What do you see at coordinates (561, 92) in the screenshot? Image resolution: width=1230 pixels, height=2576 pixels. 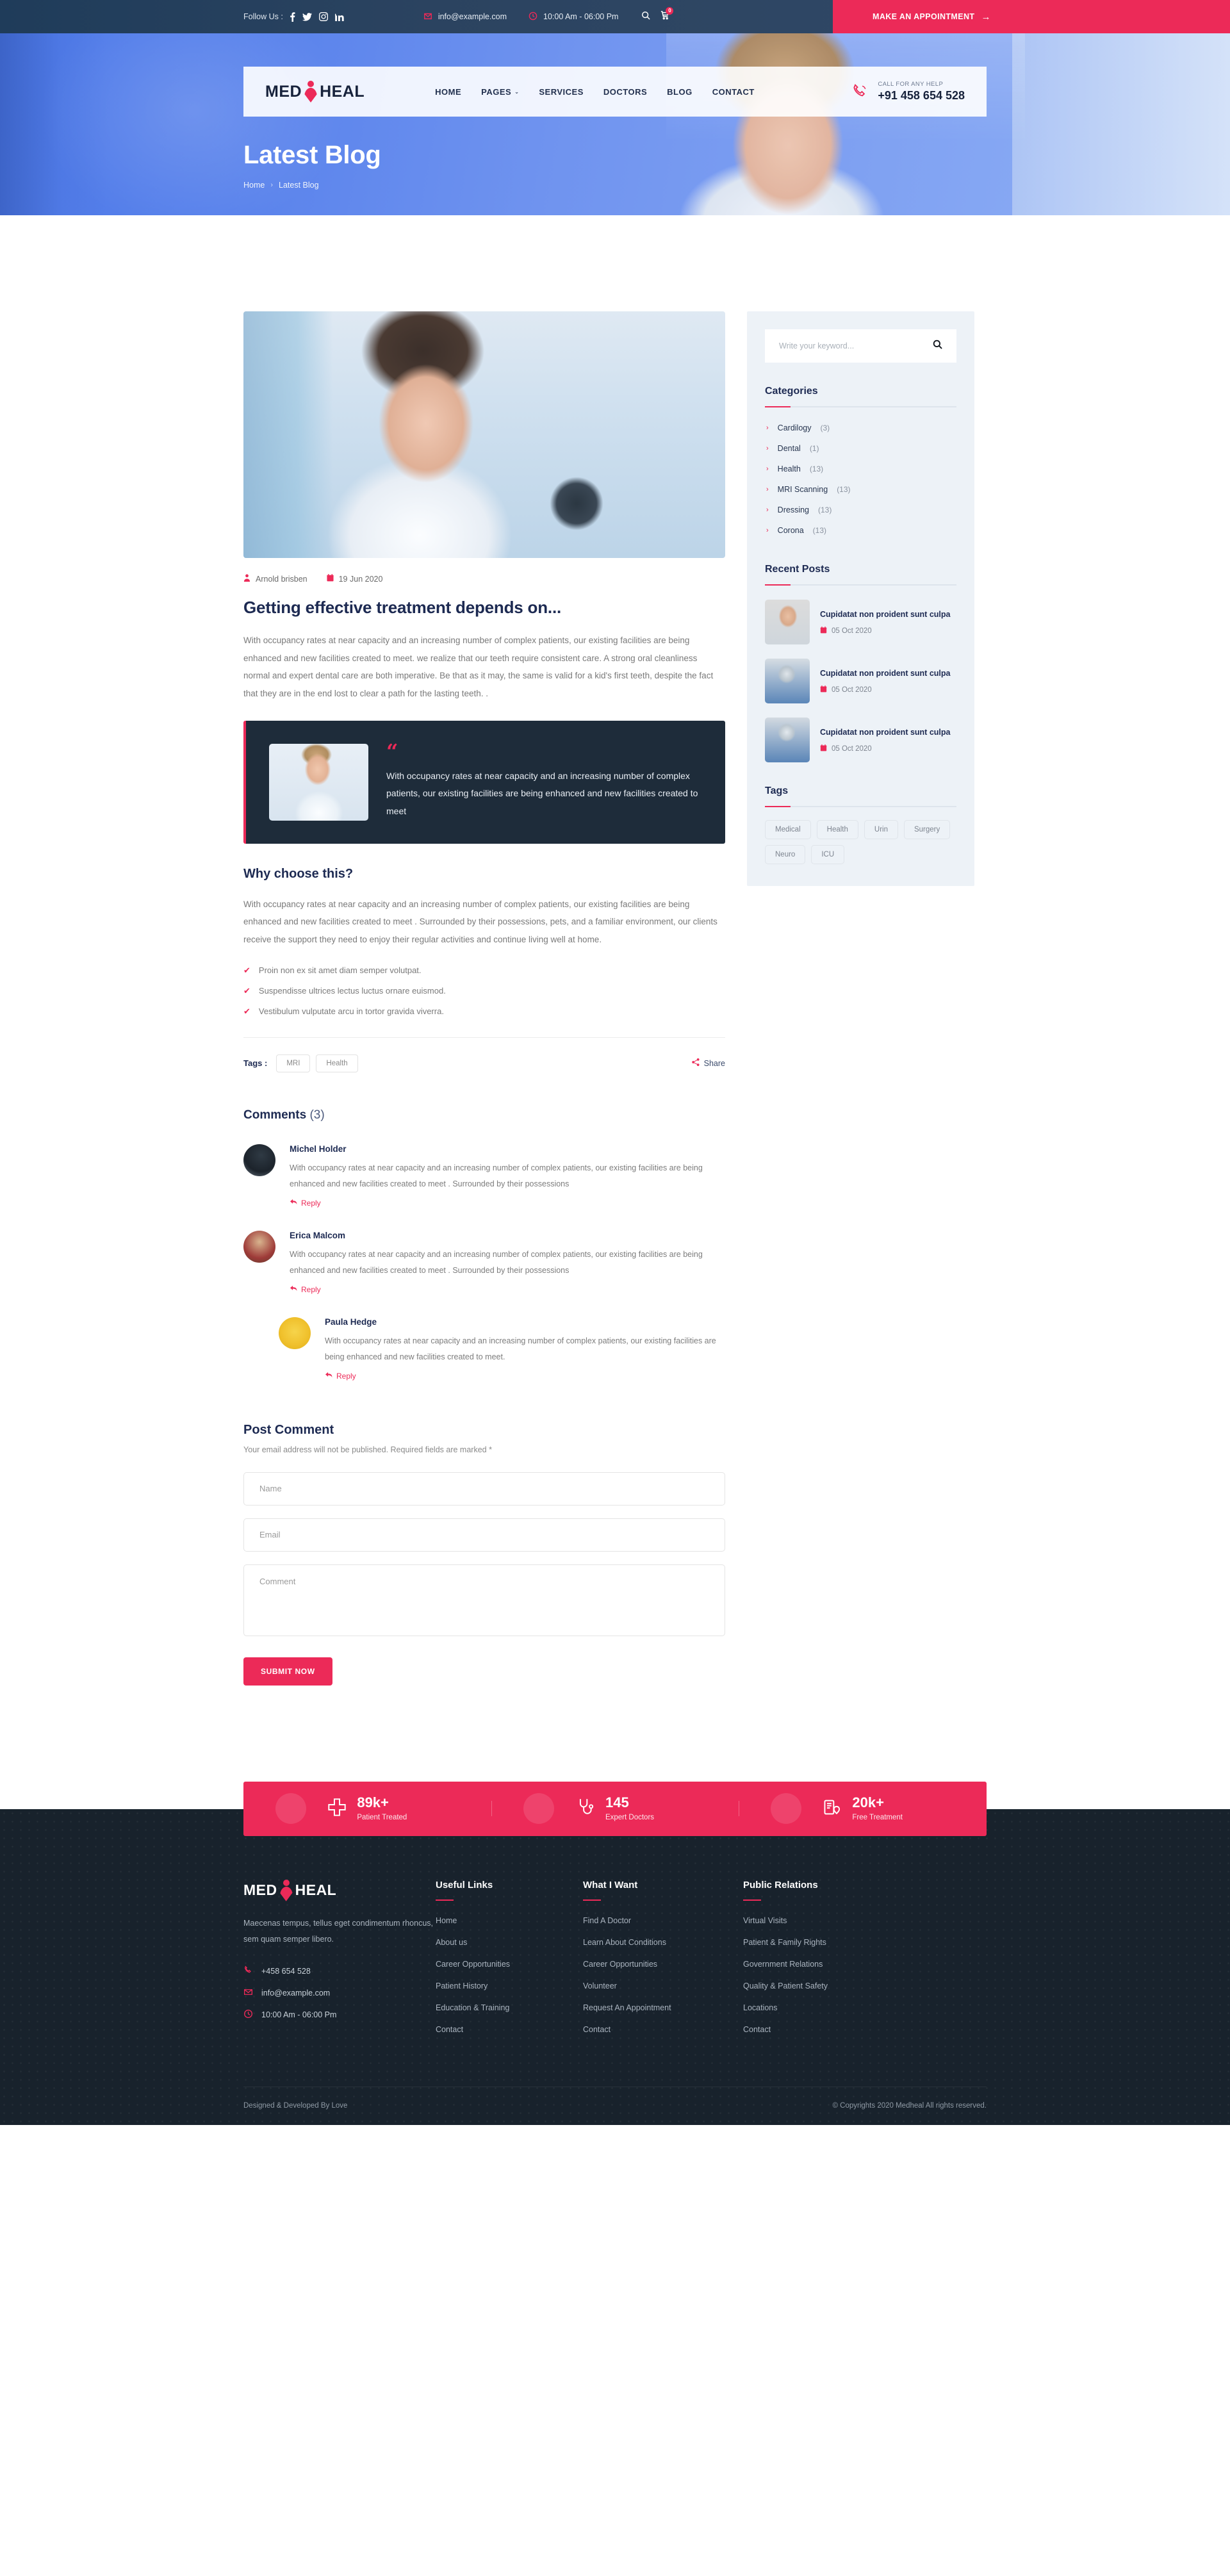 I see `nav-item-services: SERVICES` at bounding box center [561, 92].